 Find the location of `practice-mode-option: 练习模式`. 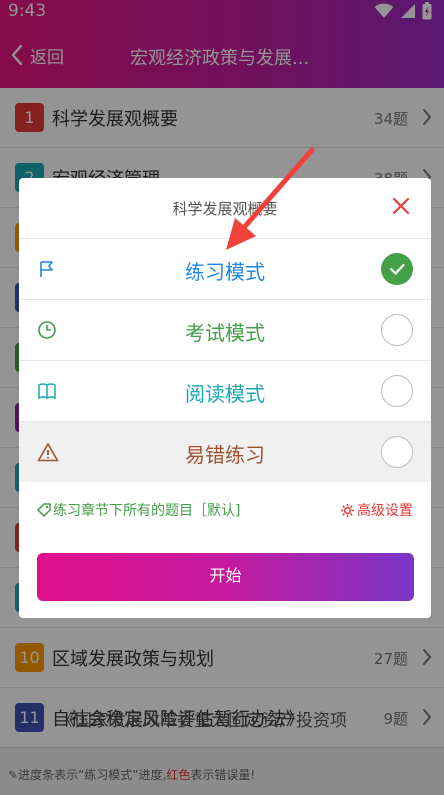

practice-mode-option: 练习模式 is located at coordinates (225, 268).